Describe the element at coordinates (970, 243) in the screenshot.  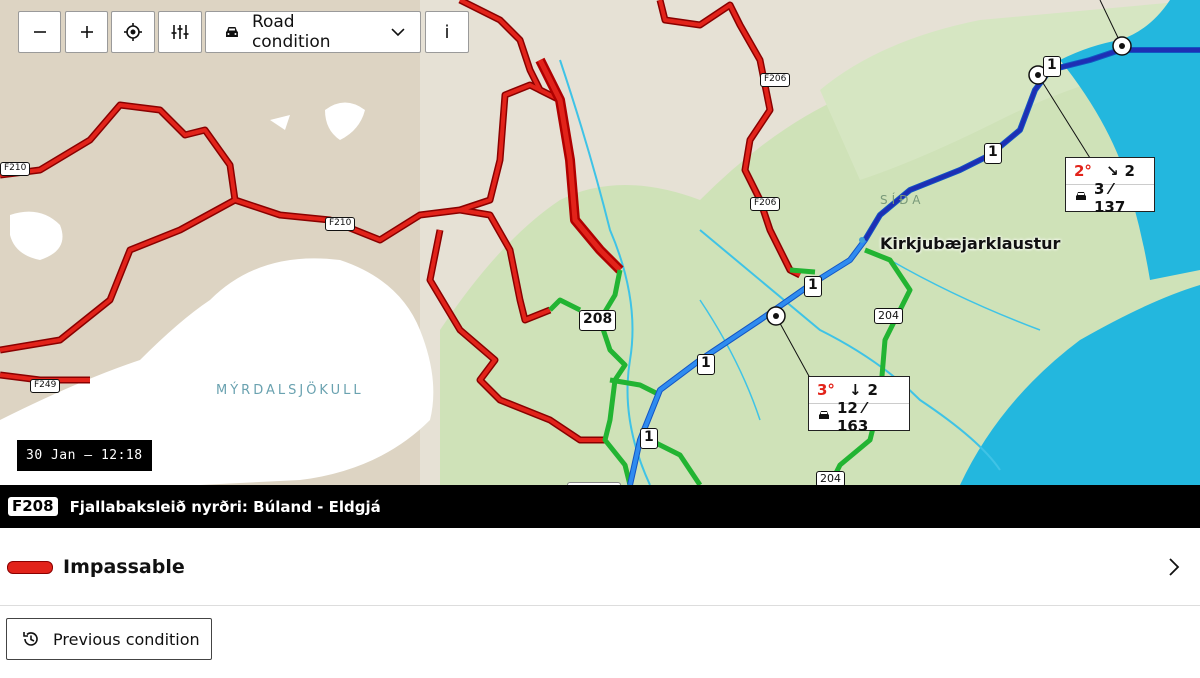
I see `place-label: Kirkjubæjarklaustur` at that location.